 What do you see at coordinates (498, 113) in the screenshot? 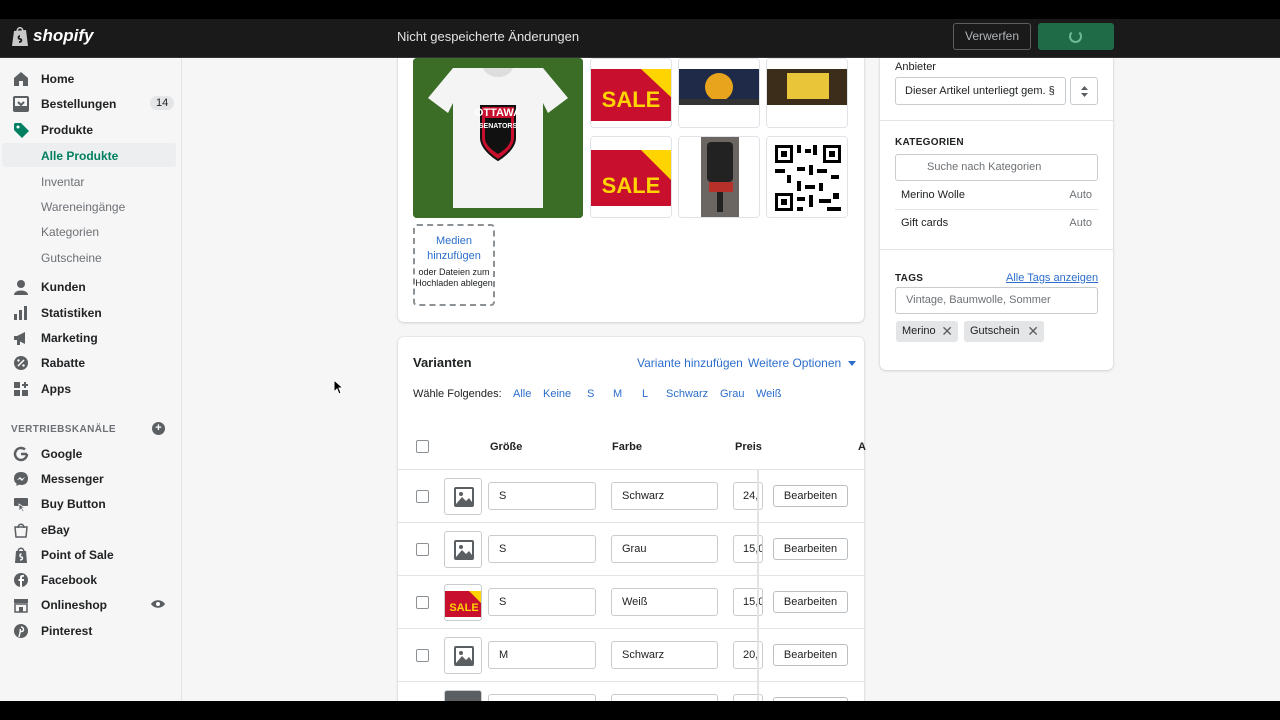
I see `shirt-text-ottawa: OTTAWA` at bounding box center [498, 113].